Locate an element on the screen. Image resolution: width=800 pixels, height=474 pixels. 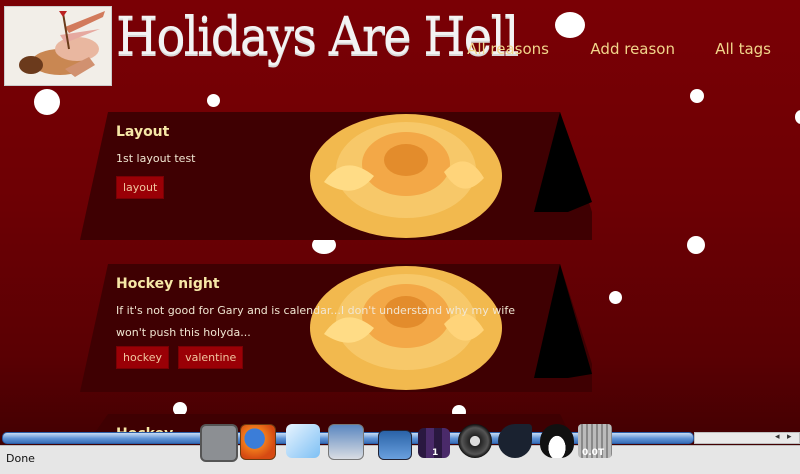
quill-icon is located at coordinates (303, 441).